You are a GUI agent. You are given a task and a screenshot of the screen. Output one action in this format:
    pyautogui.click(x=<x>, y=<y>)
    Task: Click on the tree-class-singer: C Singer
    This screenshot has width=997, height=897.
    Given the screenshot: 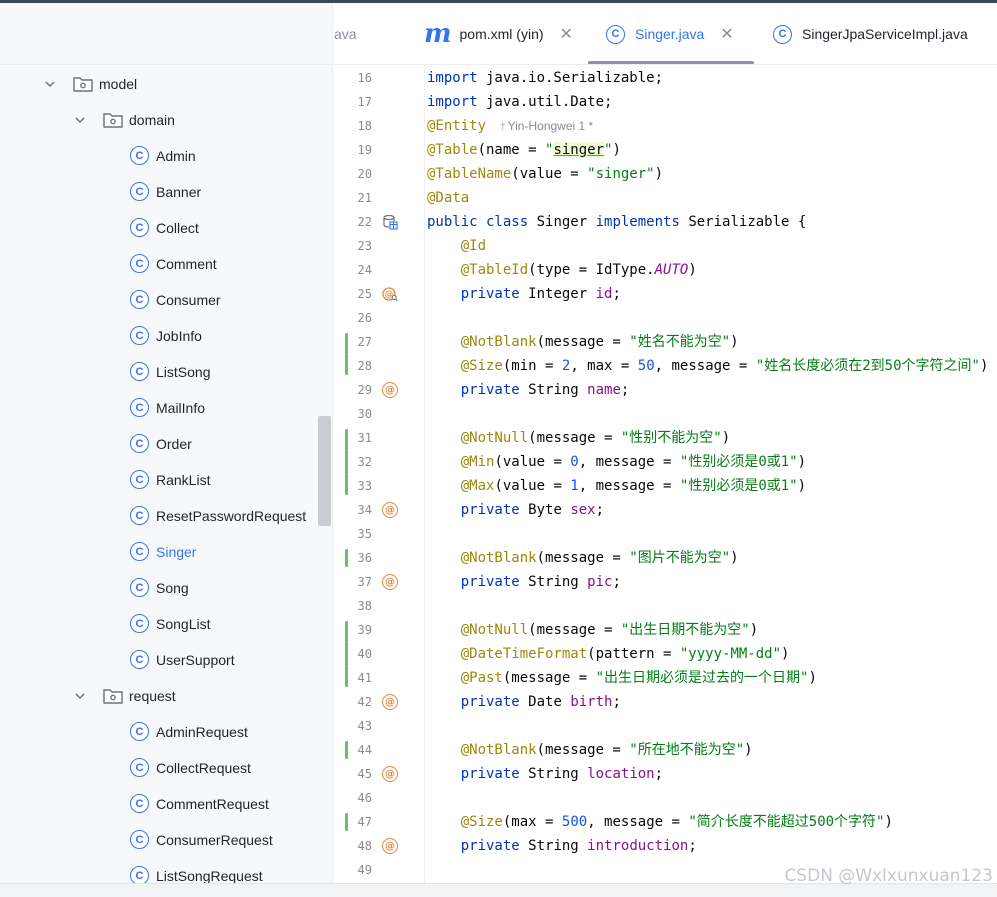 What is the action you would take?
    pyautogui.click(x=159, y=552)
    